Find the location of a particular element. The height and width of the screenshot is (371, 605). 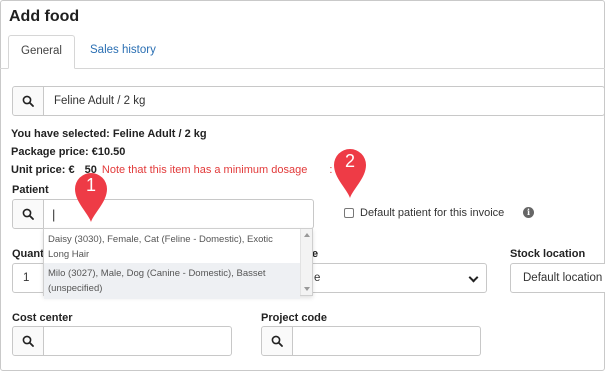

project-code-label: Project code is located at coordinates (294, 318).